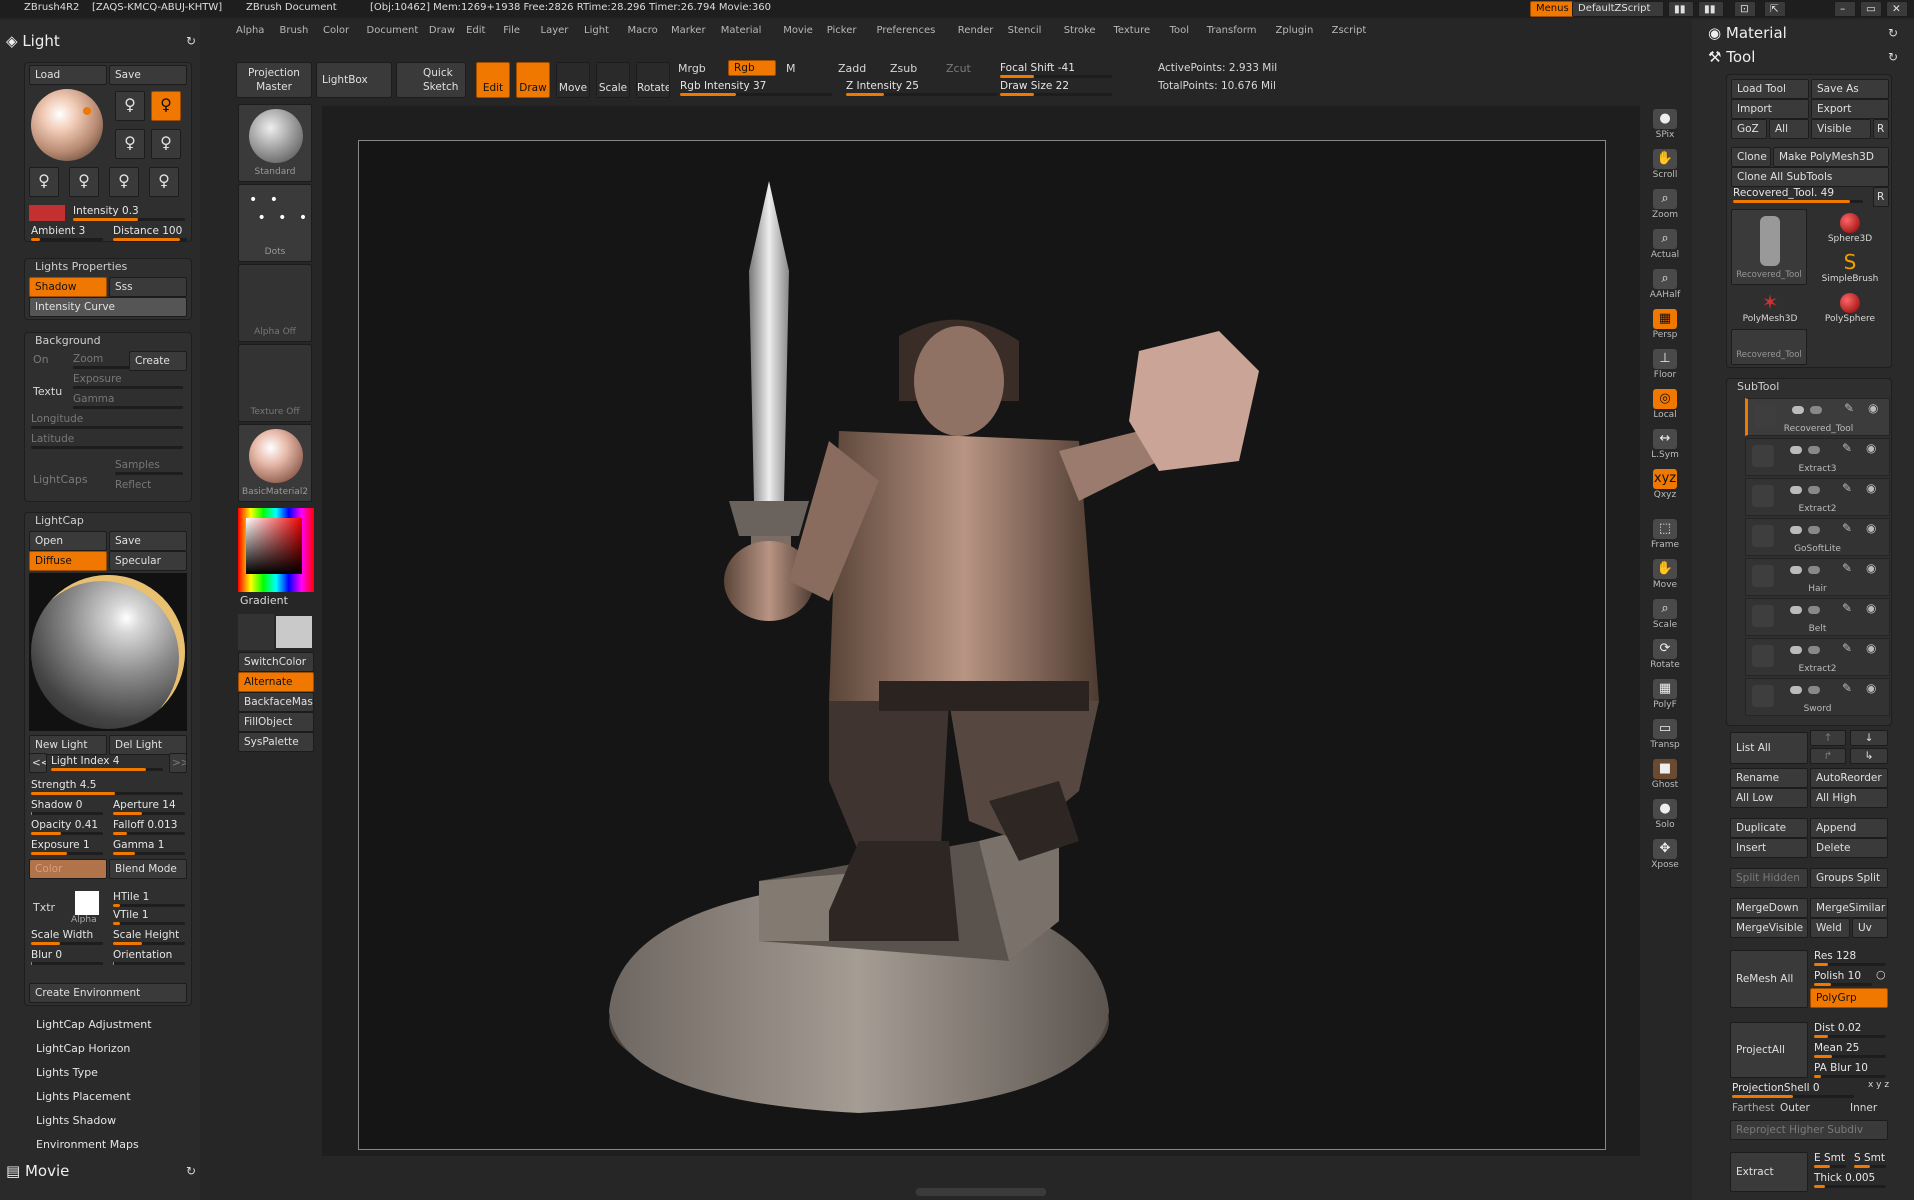 Image resolution: width=1914 pixels, height=1200 pixels. I want to click on gradient-label: Gradient, so click(264, 600).